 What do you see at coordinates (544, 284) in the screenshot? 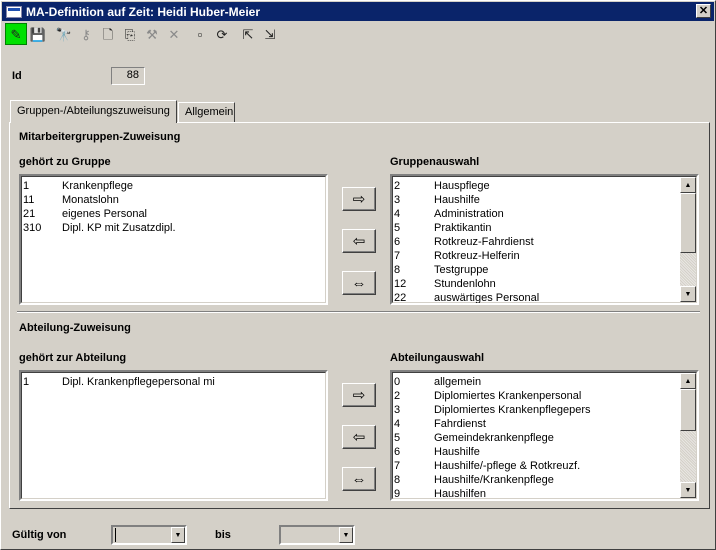
I see `list-item: 12 Stundenlohn` at bounding box center [544, 284].